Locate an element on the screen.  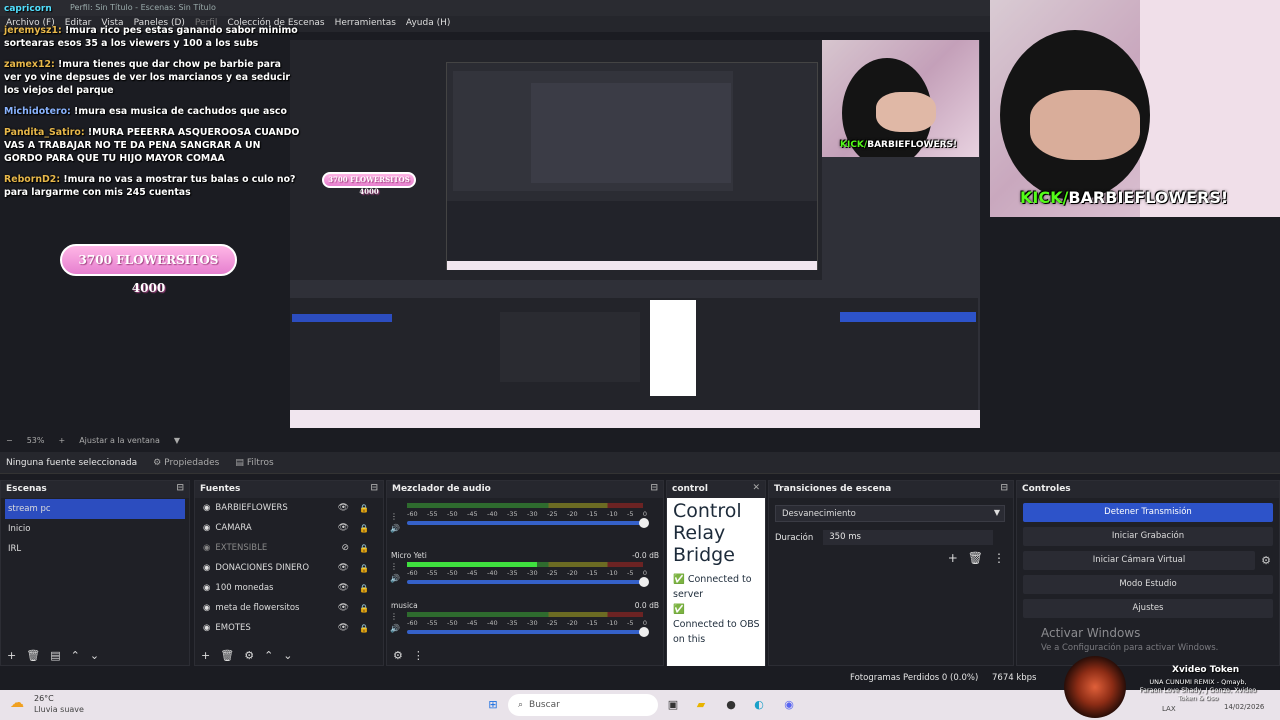
music-title: Xvideo Token is located at coordinates (1206, 670).